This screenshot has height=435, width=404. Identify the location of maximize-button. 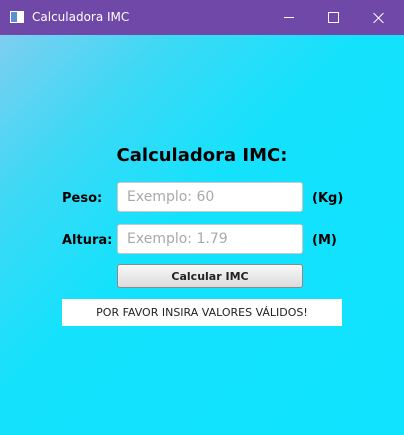
(333, 17).